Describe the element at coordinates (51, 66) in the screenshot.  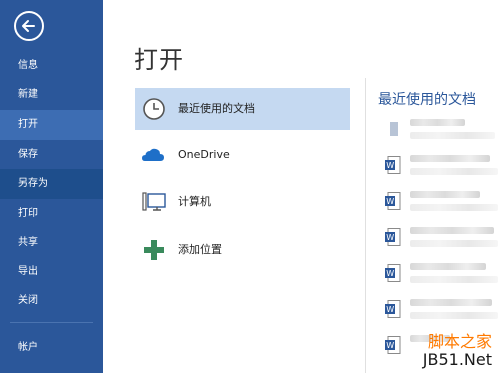
I see `sidebar-item-info: 信息` at that location.